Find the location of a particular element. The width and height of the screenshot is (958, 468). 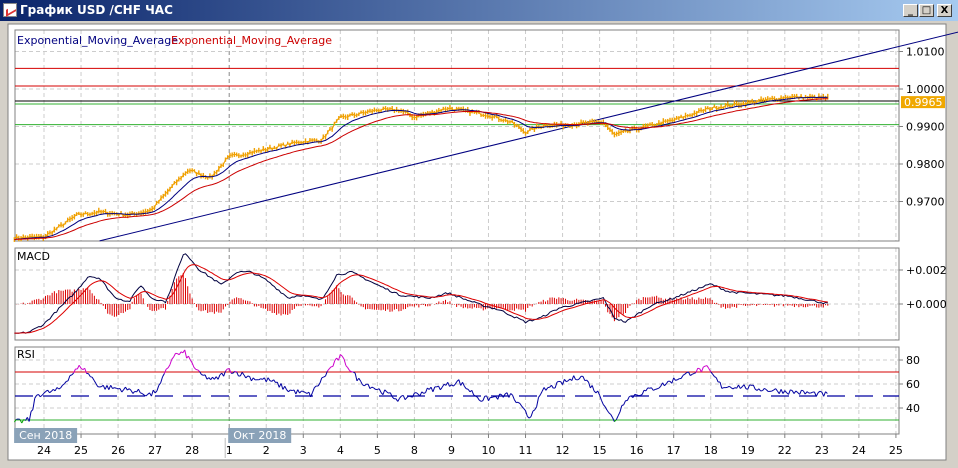

x-tick-label: 11 is located at coordinates (526, 450).